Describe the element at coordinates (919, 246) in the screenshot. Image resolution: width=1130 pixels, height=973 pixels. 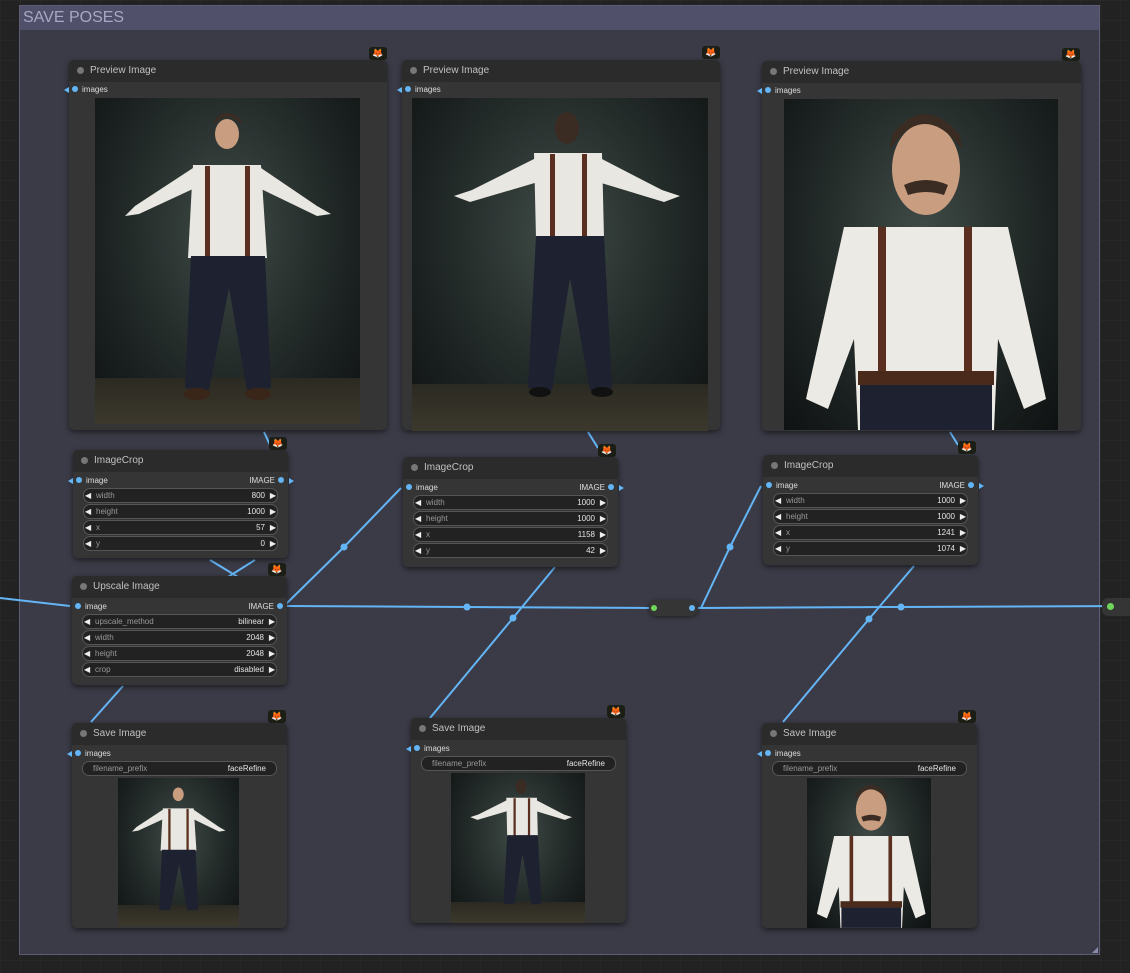
I see `preview-image-node-3: Preview Image images` at that location.